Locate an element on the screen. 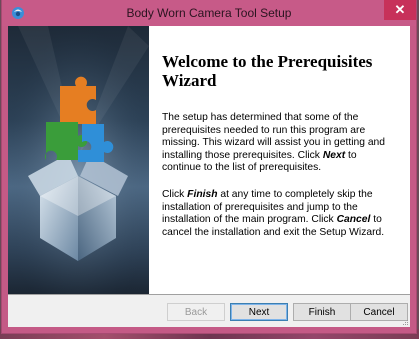 The width and height of the screenshot is (419, 339). close-button: ✕ is located at coordinates (400, 10).